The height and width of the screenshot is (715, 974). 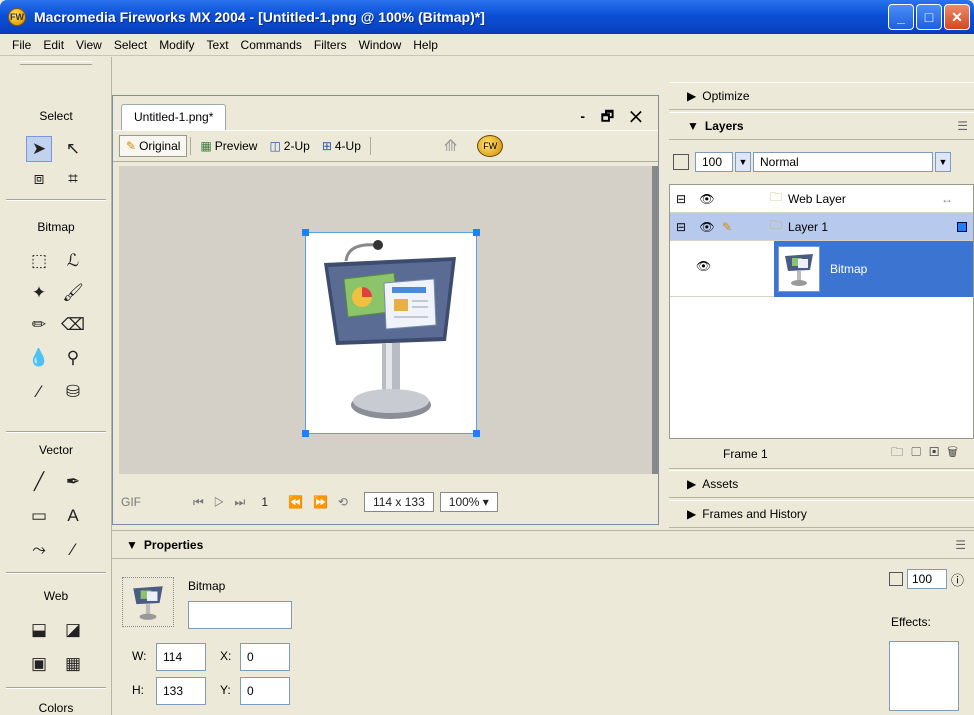 I want to click on view-2up-button: ◫ 2-Up, so click(x=289, y=146).